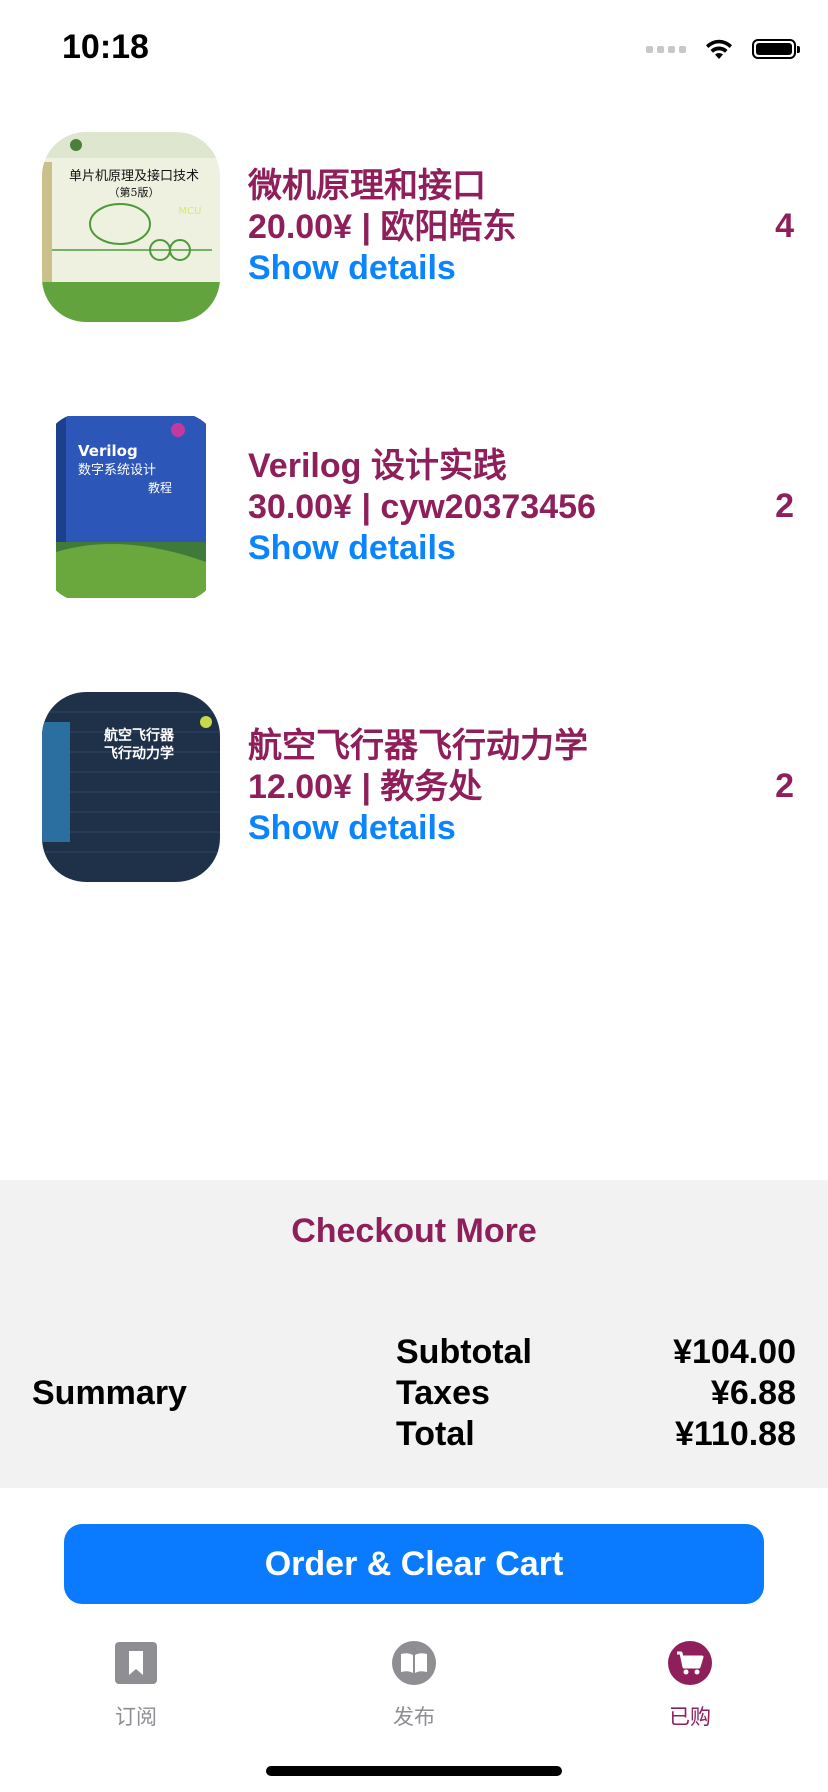 The width and height of the screenshot is (828, 1792). What do you see at coordinates (443, 1393) in the screenshot?
I see `taxes-label: Taxes` at bounding box center [443, 1393].